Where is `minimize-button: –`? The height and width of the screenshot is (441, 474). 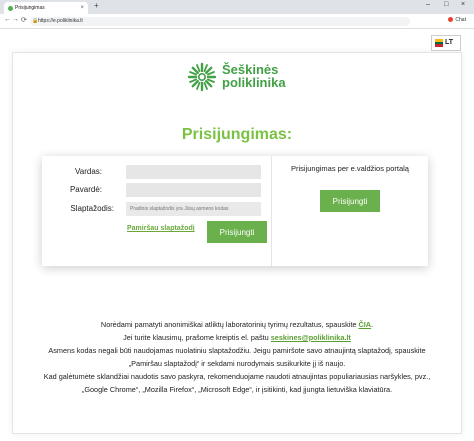 minimize-button: – is located at coordinates (428, 4).